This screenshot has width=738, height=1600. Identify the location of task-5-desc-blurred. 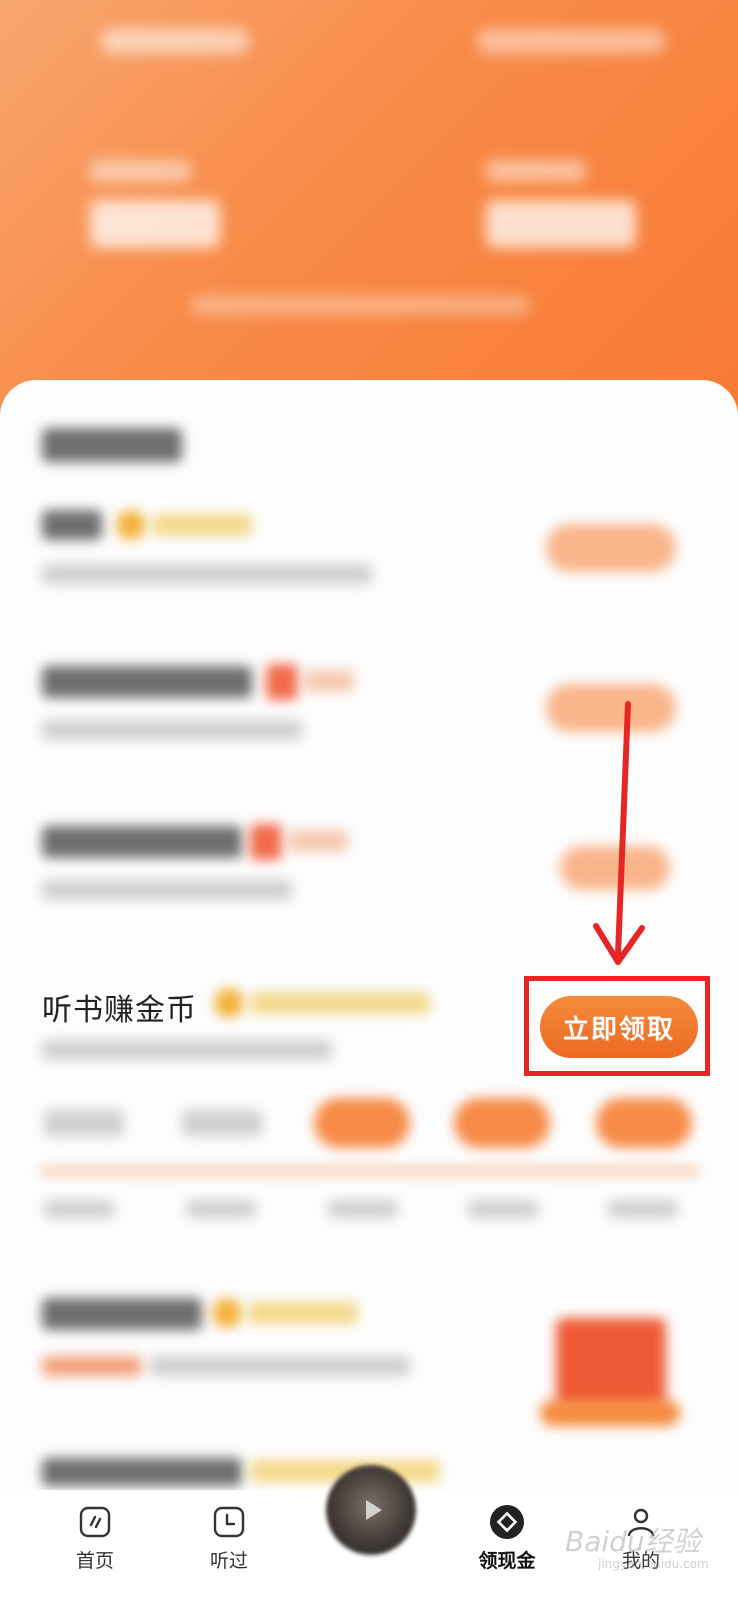
(280, 1366).